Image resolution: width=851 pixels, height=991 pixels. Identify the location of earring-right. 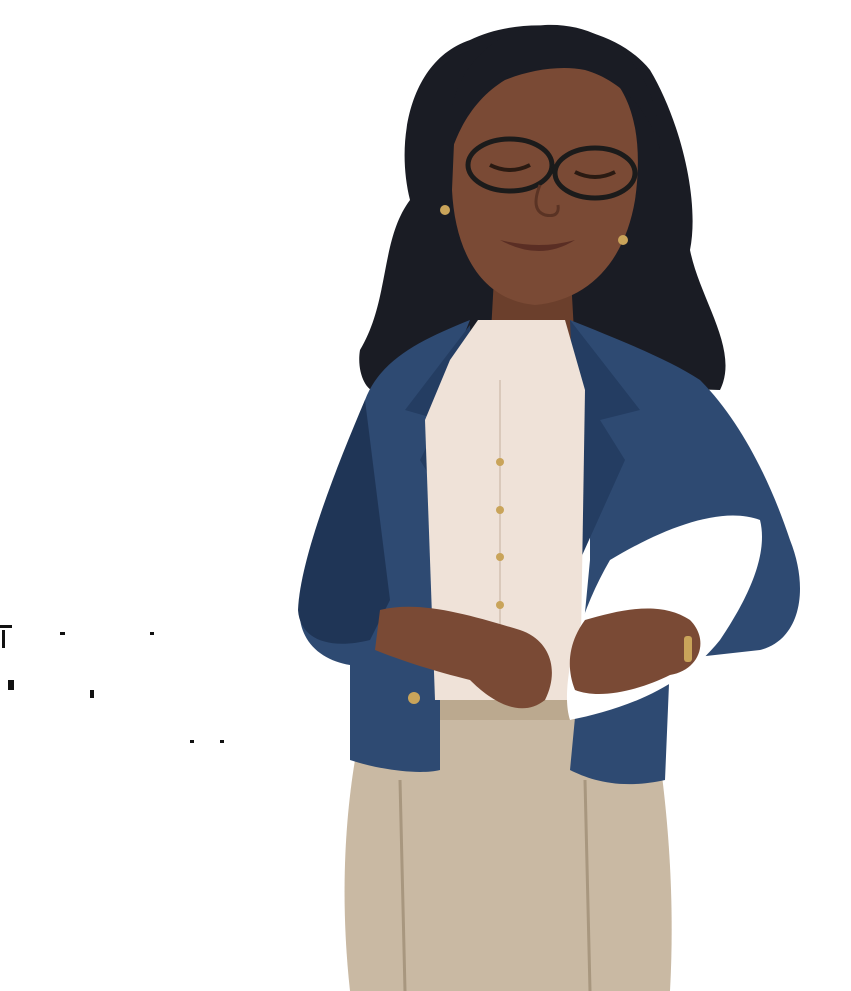
(623, 240).